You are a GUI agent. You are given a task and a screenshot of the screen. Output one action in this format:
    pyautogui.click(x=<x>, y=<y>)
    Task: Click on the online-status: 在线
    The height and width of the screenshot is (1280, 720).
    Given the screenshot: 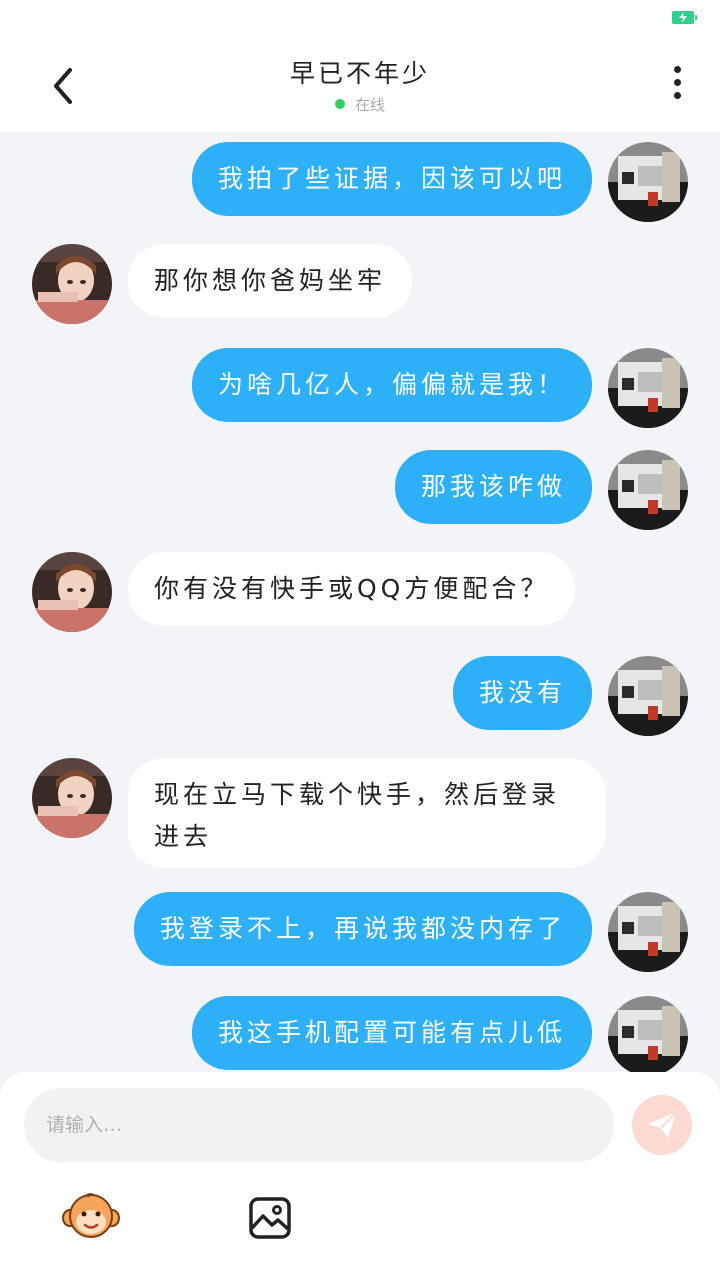 What is the action you would take?
    pyautogui.click(x=360, y=104)
    